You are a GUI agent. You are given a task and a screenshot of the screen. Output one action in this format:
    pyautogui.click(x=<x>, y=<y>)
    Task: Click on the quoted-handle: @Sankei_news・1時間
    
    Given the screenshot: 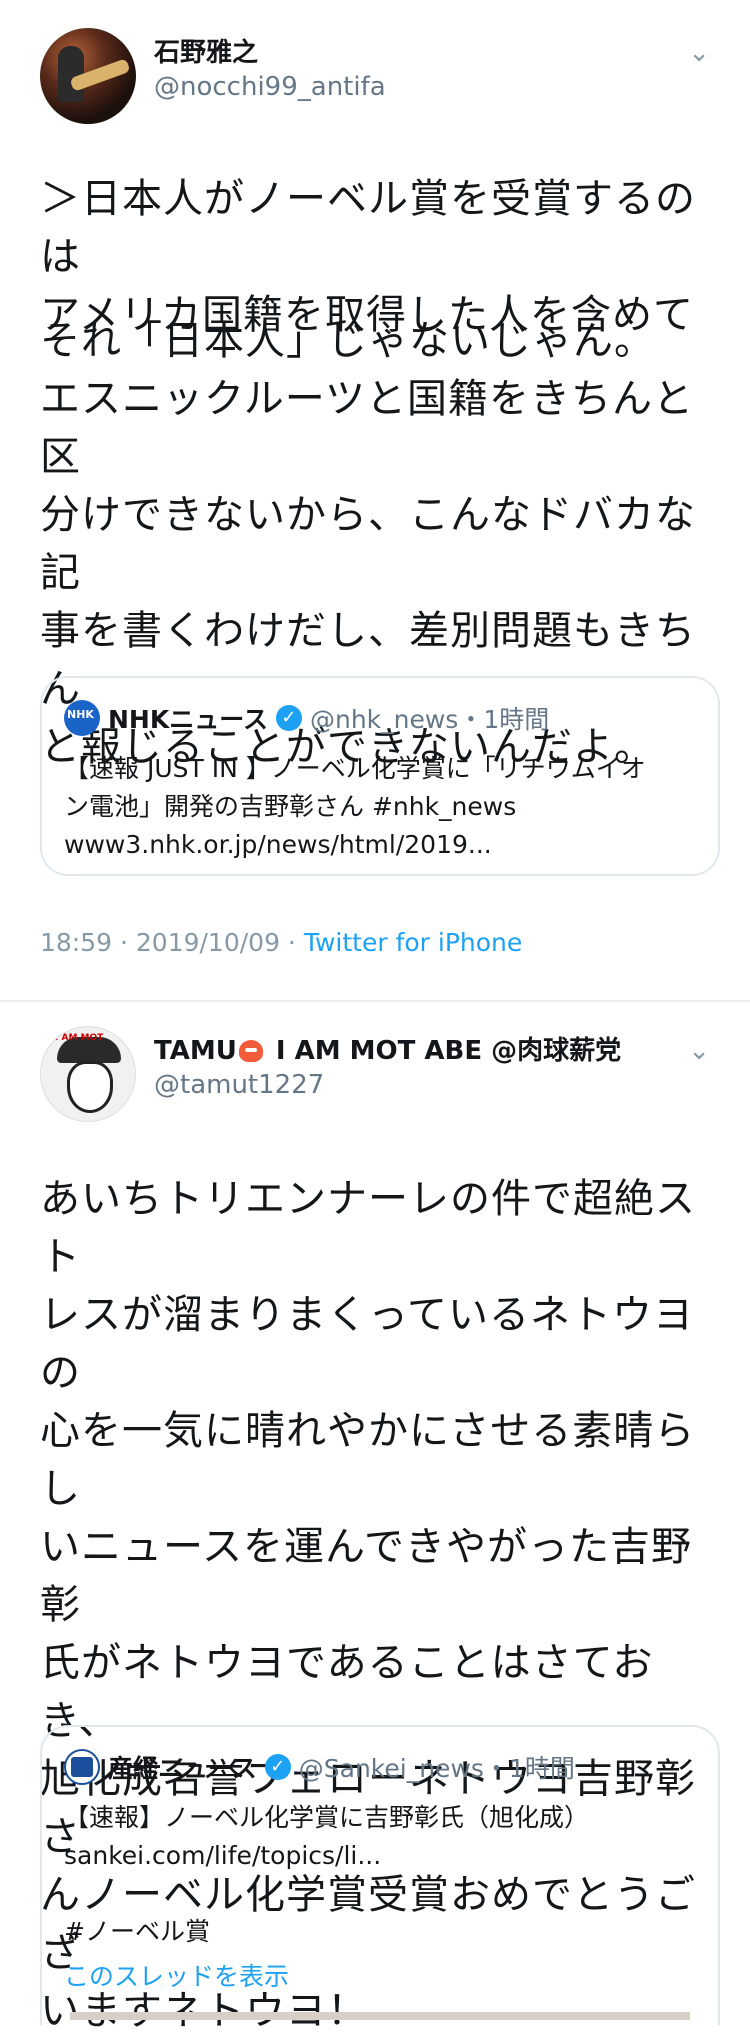 What is the action you would take?
    pyautogui.click(x=437, y=1768)
    